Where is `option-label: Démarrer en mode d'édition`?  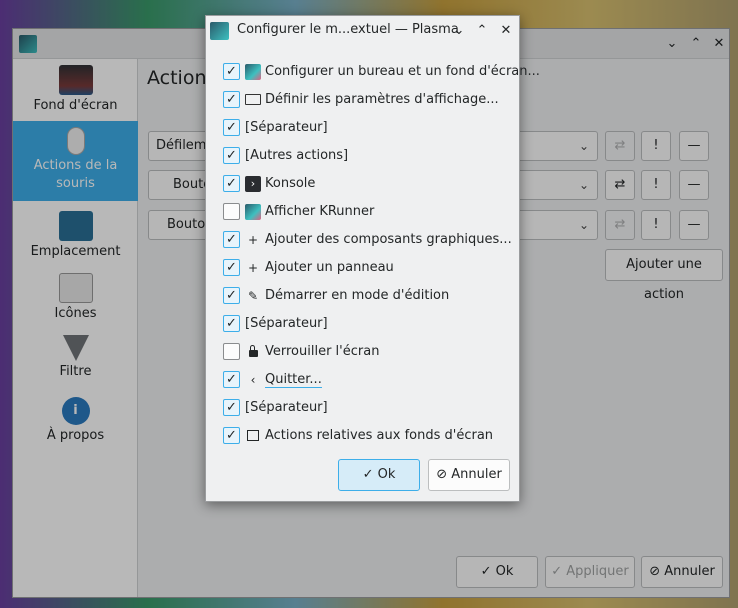 option-label: Démarrer en mode d'édition is located at coordinates (357, 295).